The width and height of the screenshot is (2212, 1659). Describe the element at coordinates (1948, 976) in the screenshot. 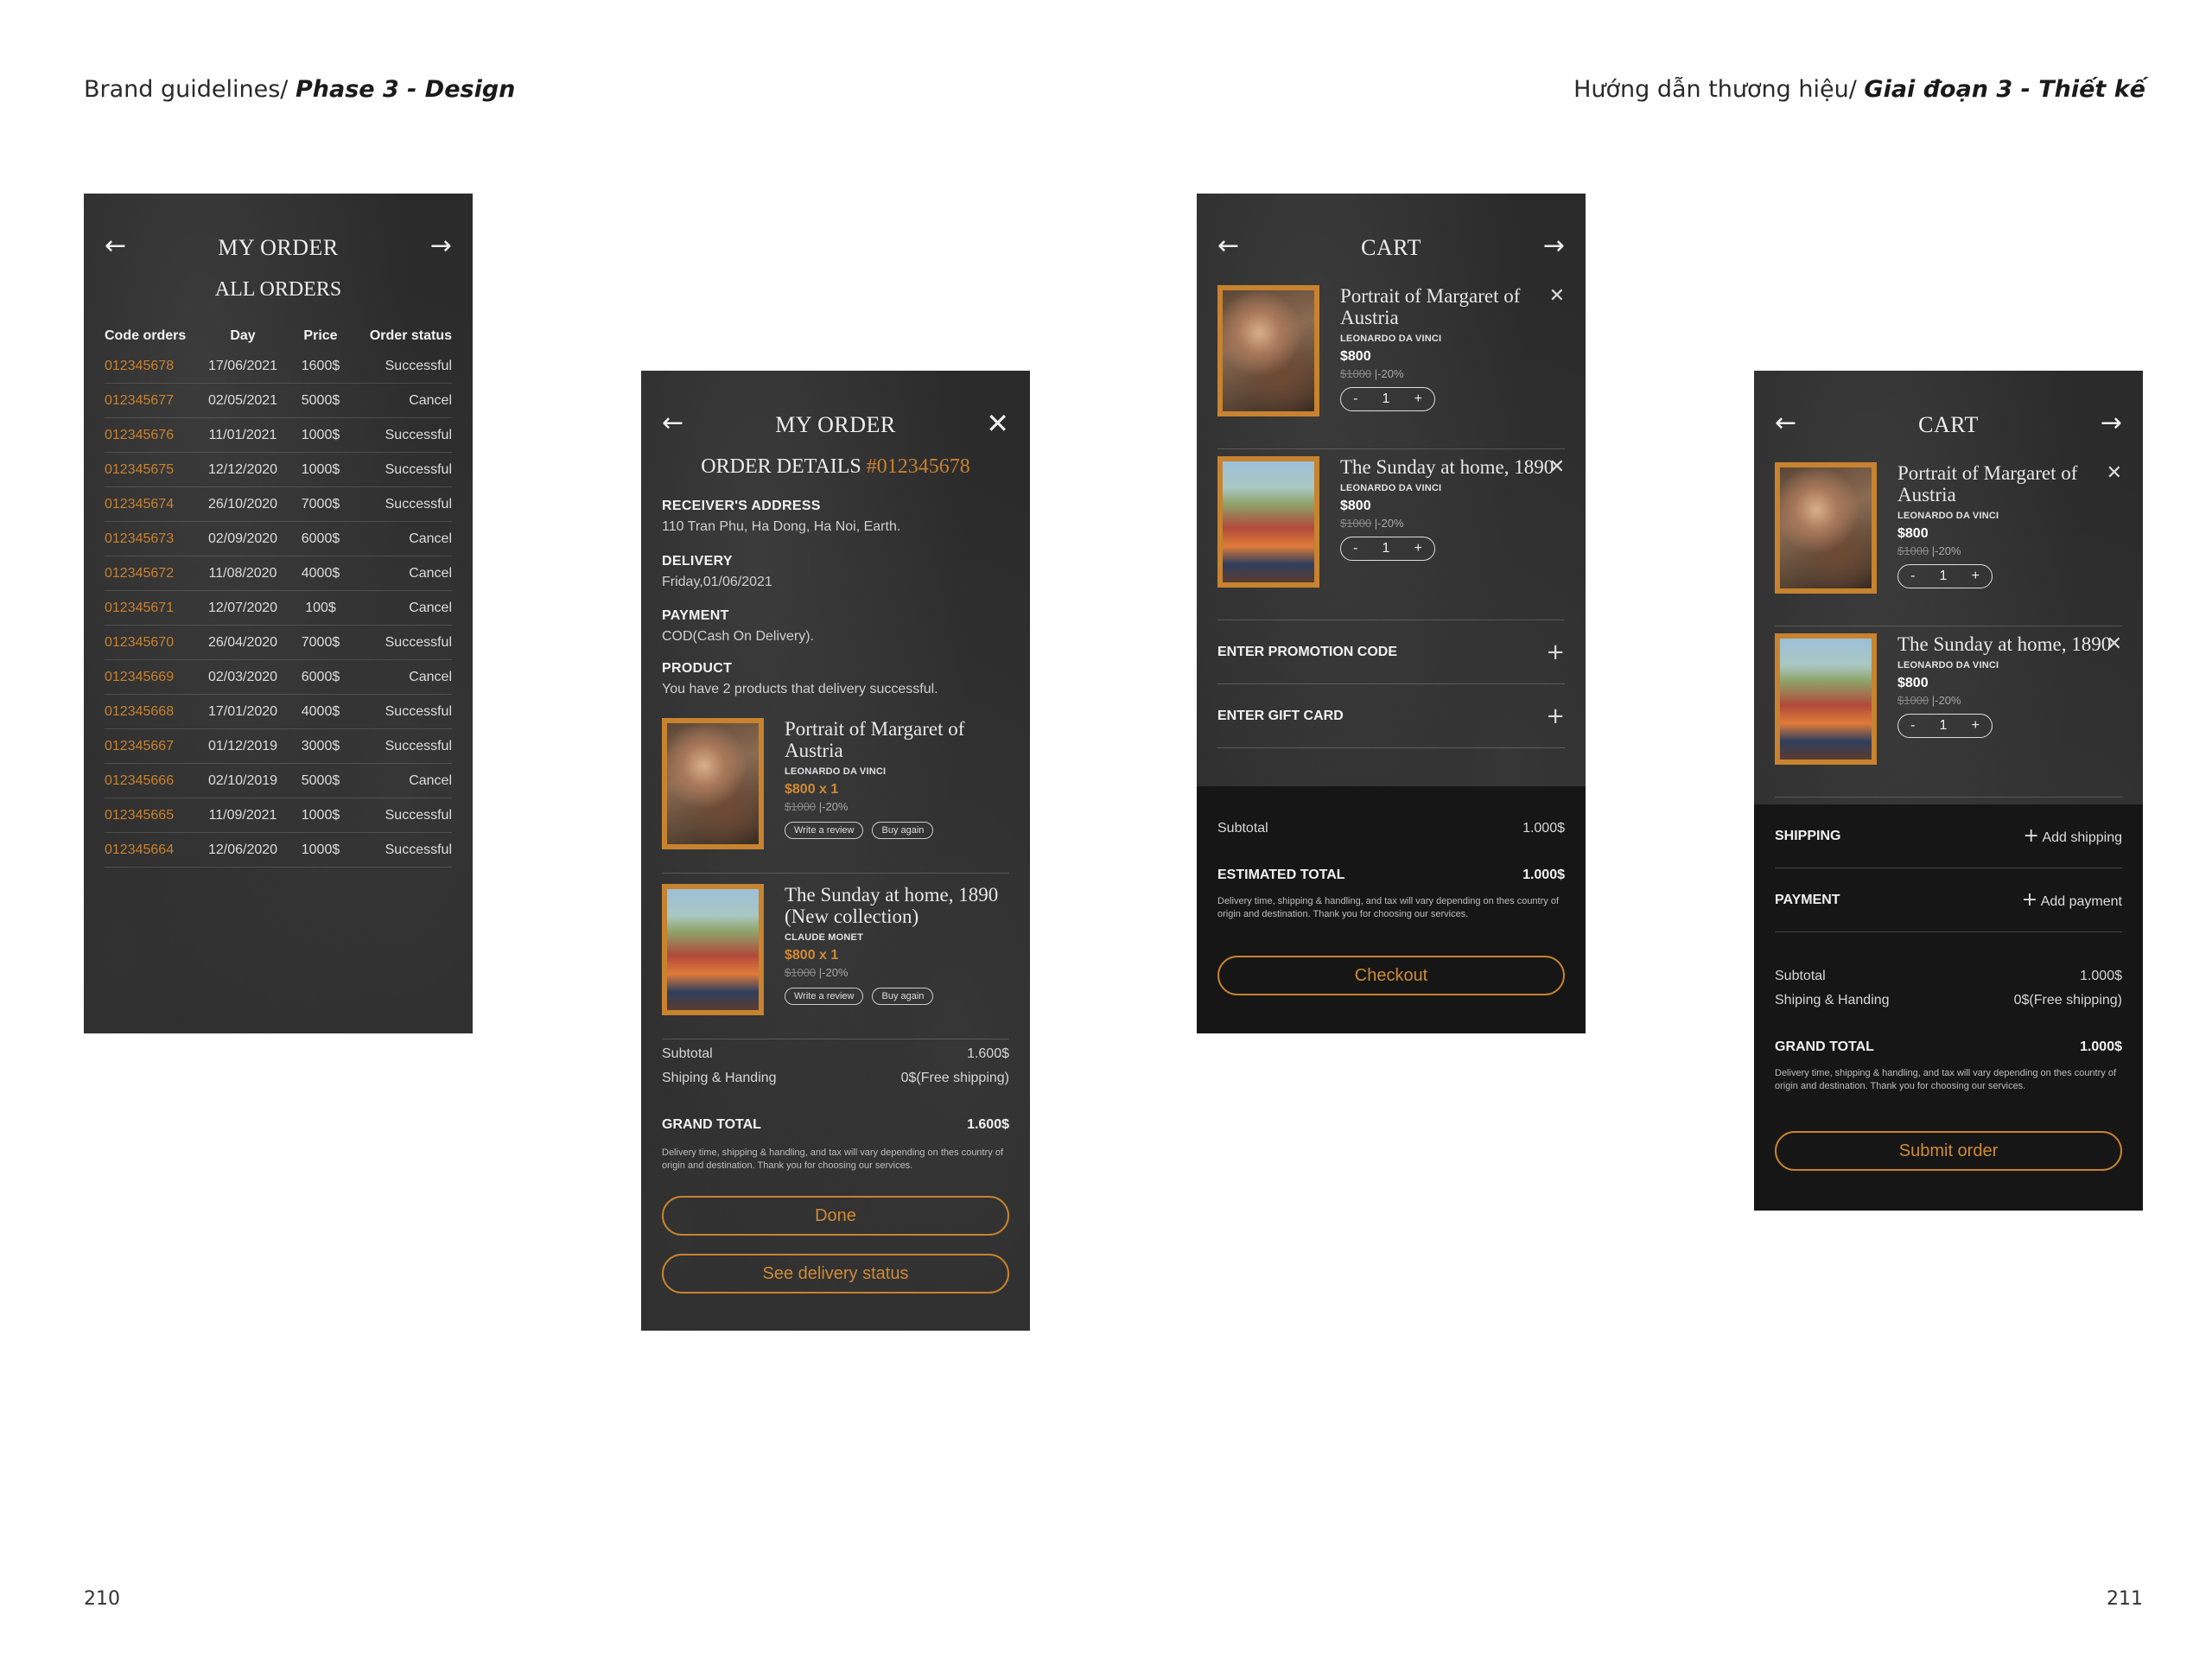

I see `subtotal-row: Subtotal 1.000$` at that location.